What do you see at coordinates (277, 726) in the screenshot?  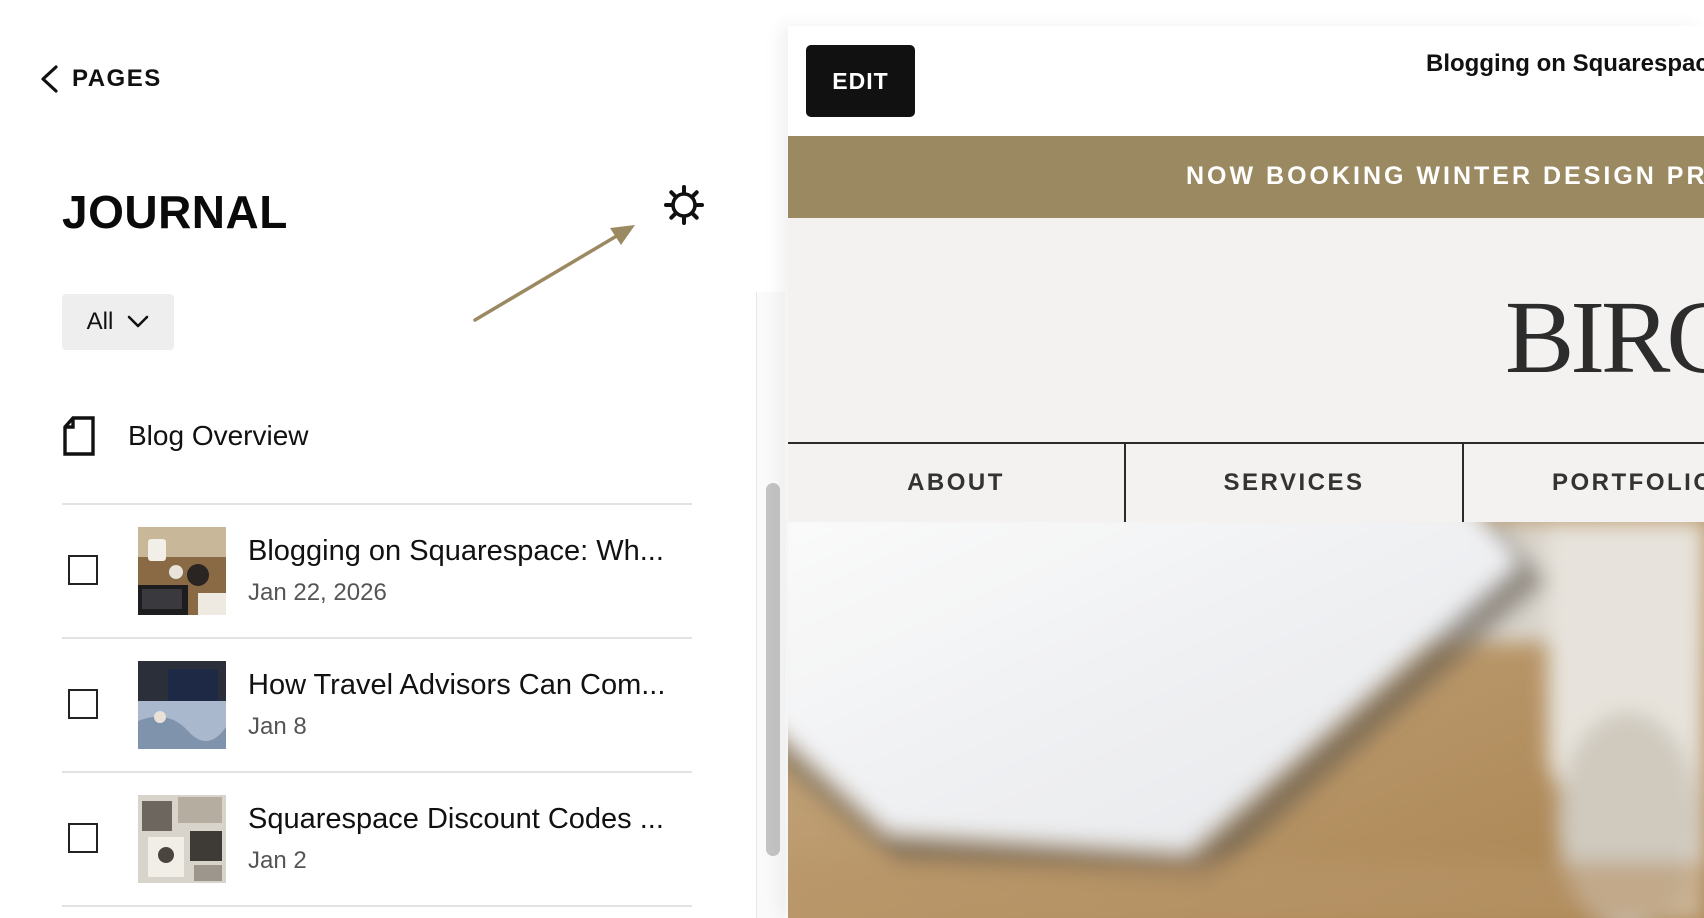 I see `post-date: Jan 8` at bounding box center [277, 726].